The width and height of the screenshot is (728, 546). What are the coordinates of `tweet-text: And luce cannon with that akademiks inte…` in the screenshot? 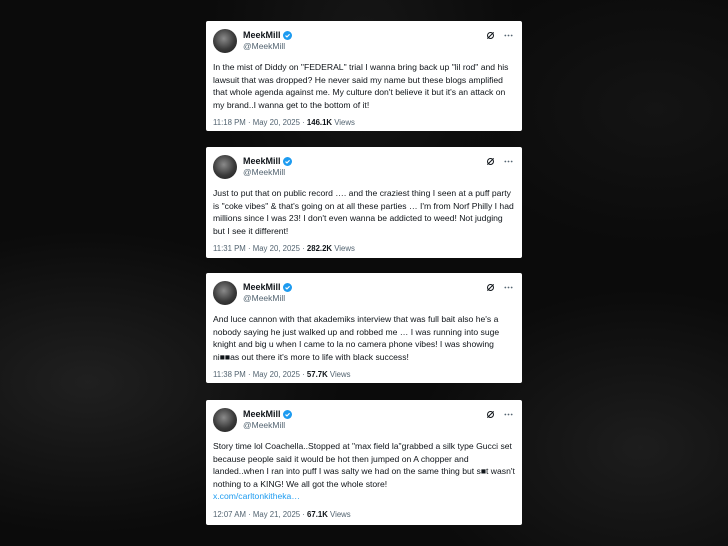 It's located at (356, 338).